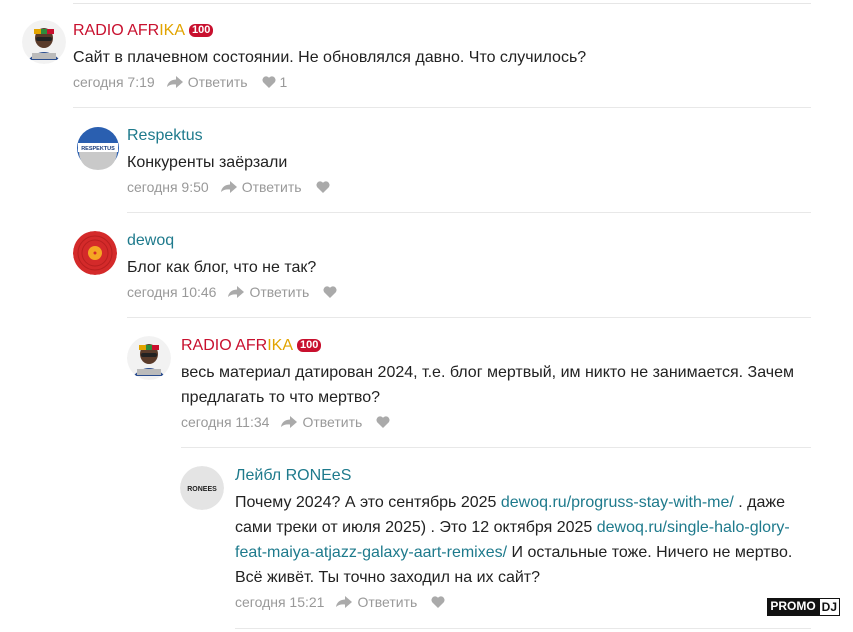 The height and width of the screenshot is (632, 853). Describe the element at coordinates (280, 602) in the screenshot. I see `comment-time: сегодня 15:21` at that location.